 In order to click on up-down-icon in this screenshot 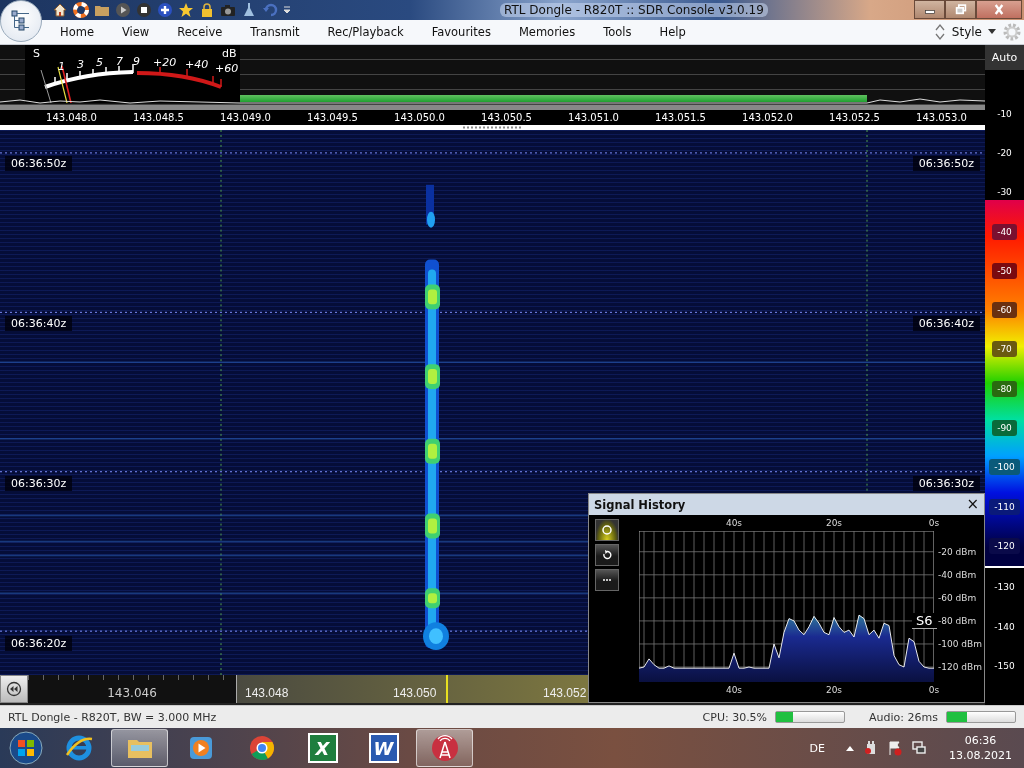, I will do `click(939, 32)`.